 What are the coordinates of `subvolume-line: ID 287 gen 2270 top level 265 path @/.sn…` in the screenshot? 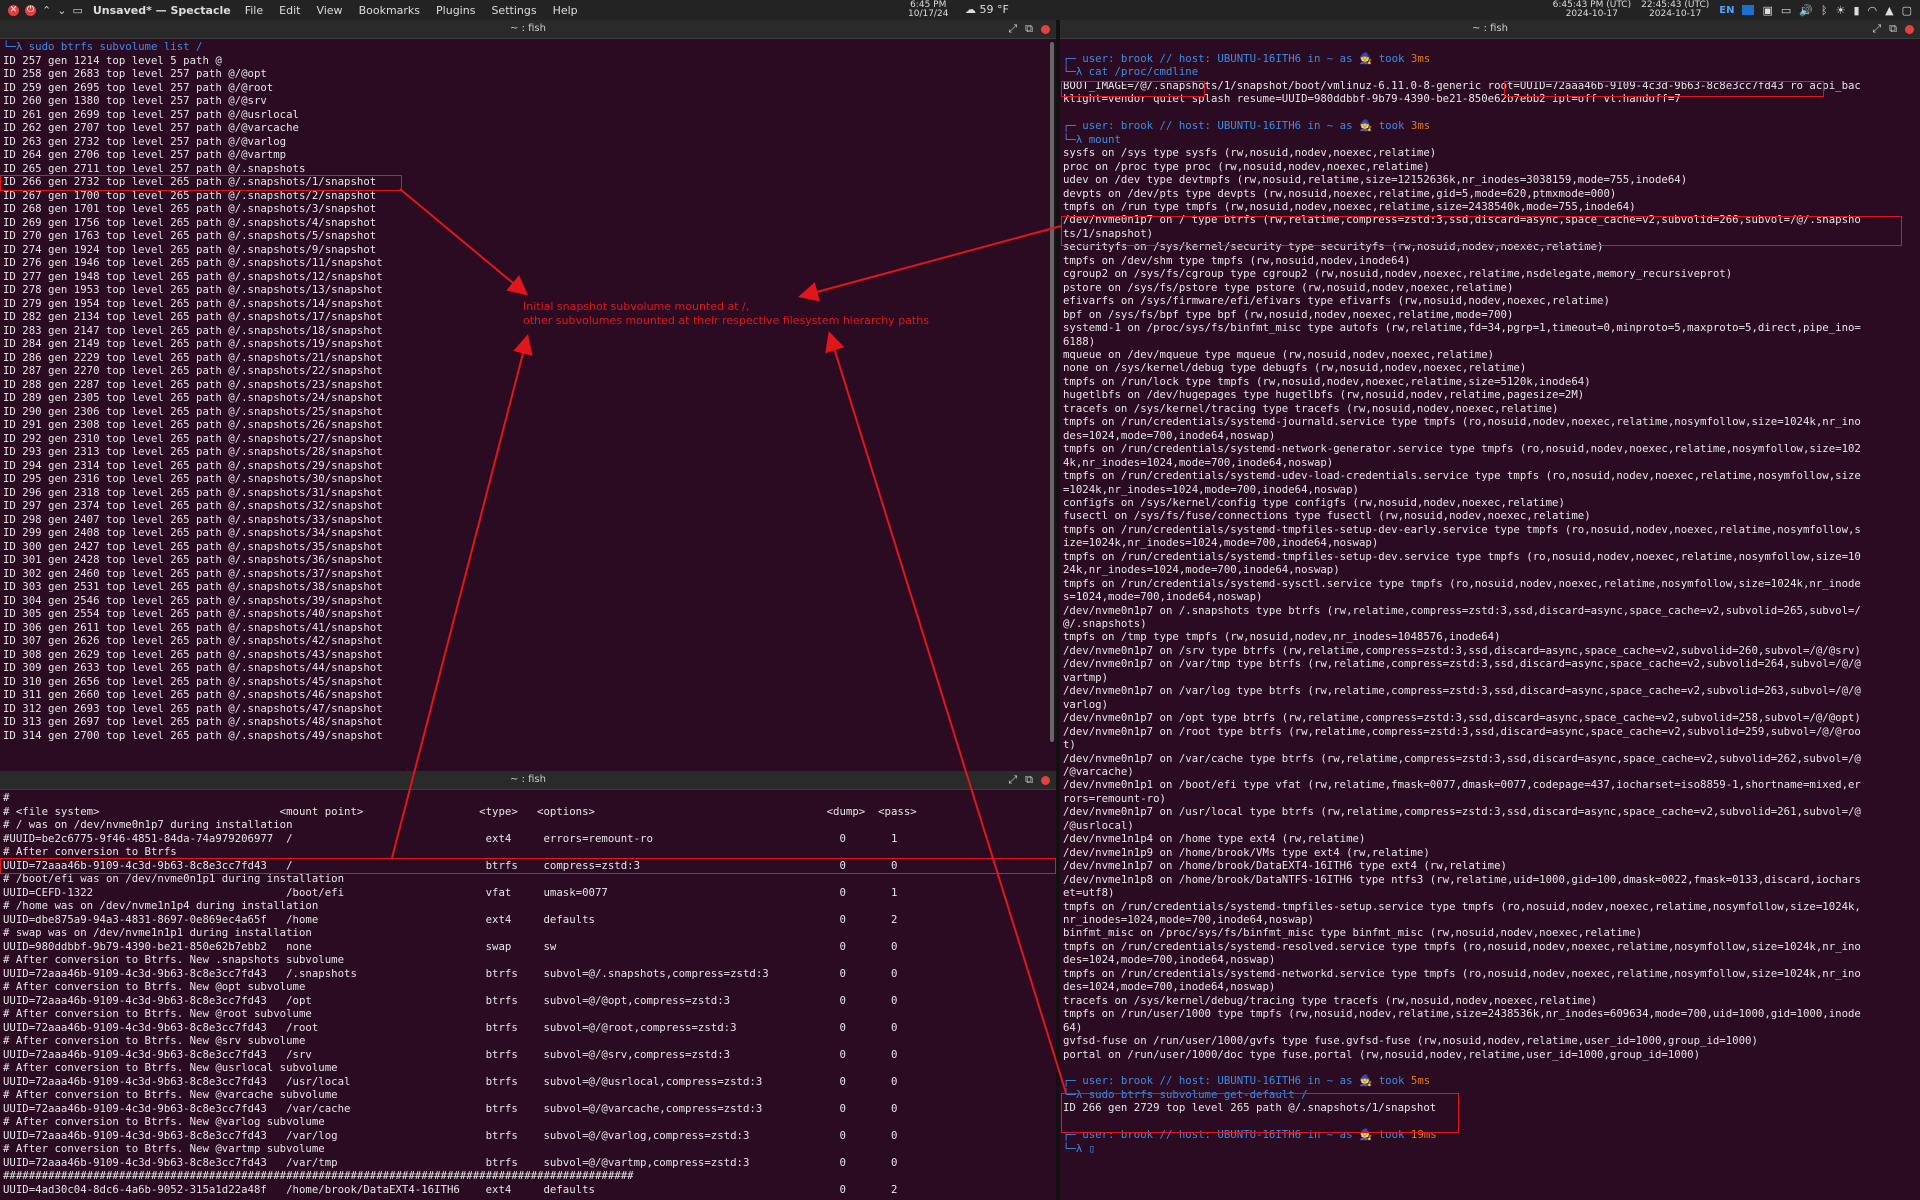 It's located at (193, 370).